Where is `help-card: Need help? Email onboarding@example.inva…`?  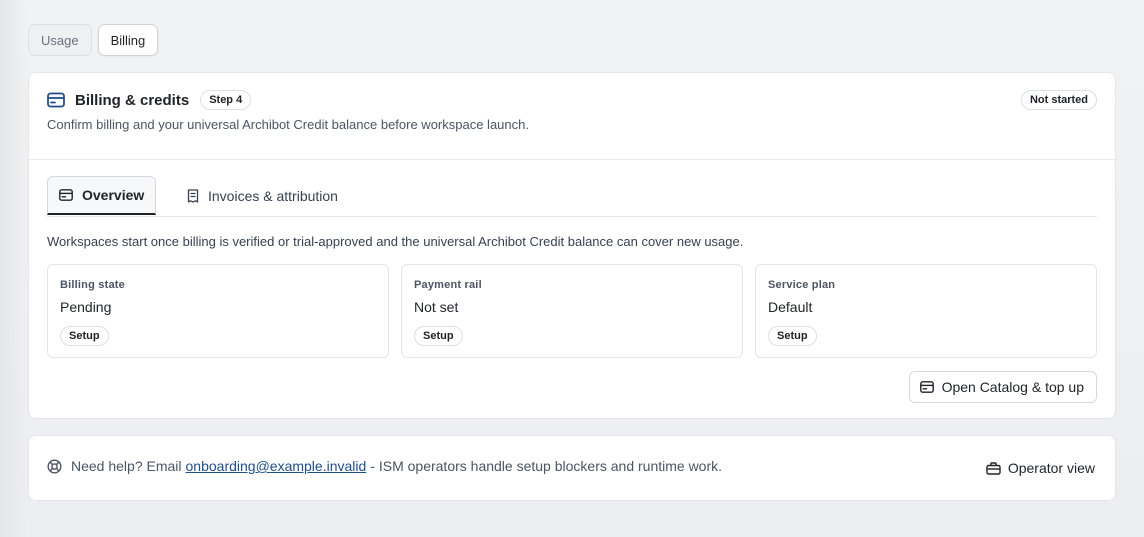 help-card: Need help? Email onboarding@example.inva… is located at coordinates (572, 468).